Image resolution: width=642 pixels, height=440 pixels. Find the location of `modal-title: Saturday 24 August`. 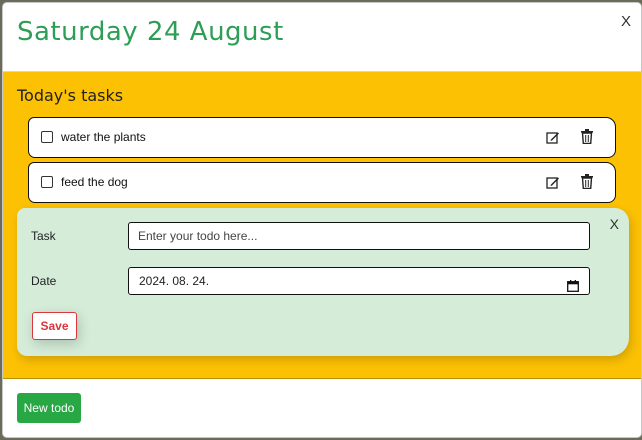

modal-title: Saturday 24 August is located at coordinates (150, 32).